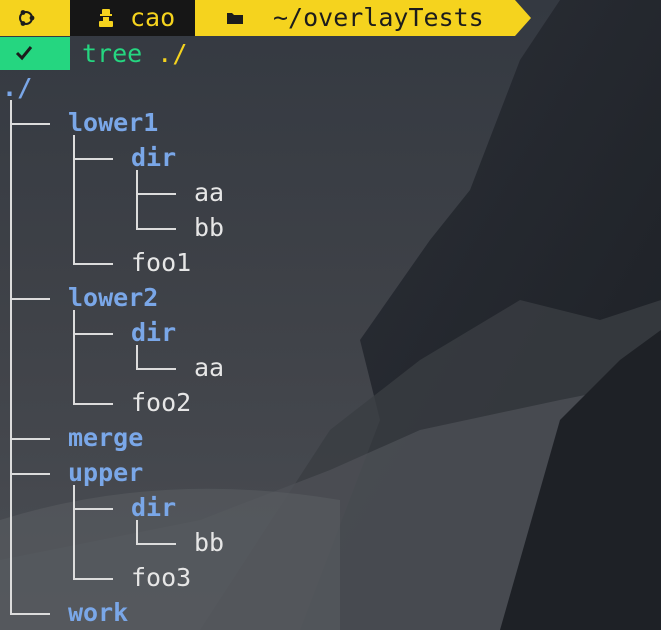 The width and height of the screenshot is (661, 630). I want to click on command-name: tree, so click(112, 53).